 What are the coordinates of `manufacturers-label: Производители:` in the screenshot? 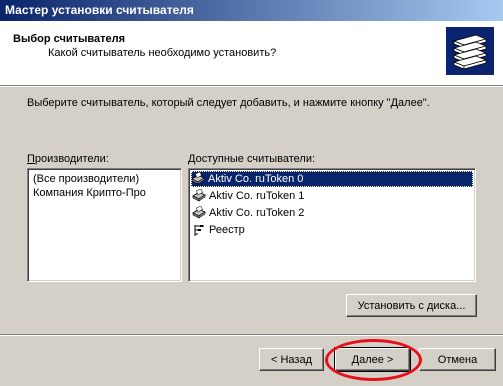 It's located at (68, 159).